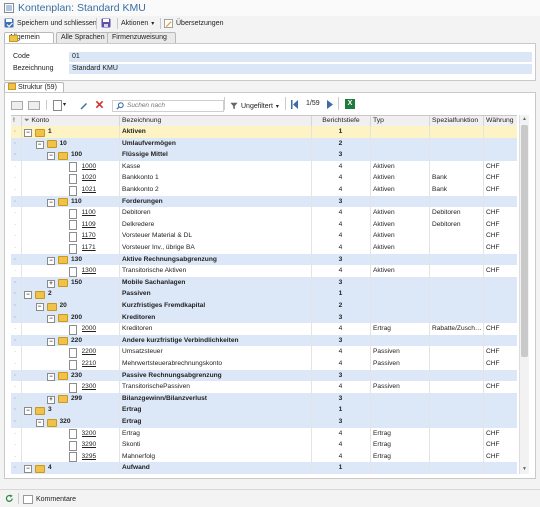  I want to click on account-code: 3290, so click(89, 445).